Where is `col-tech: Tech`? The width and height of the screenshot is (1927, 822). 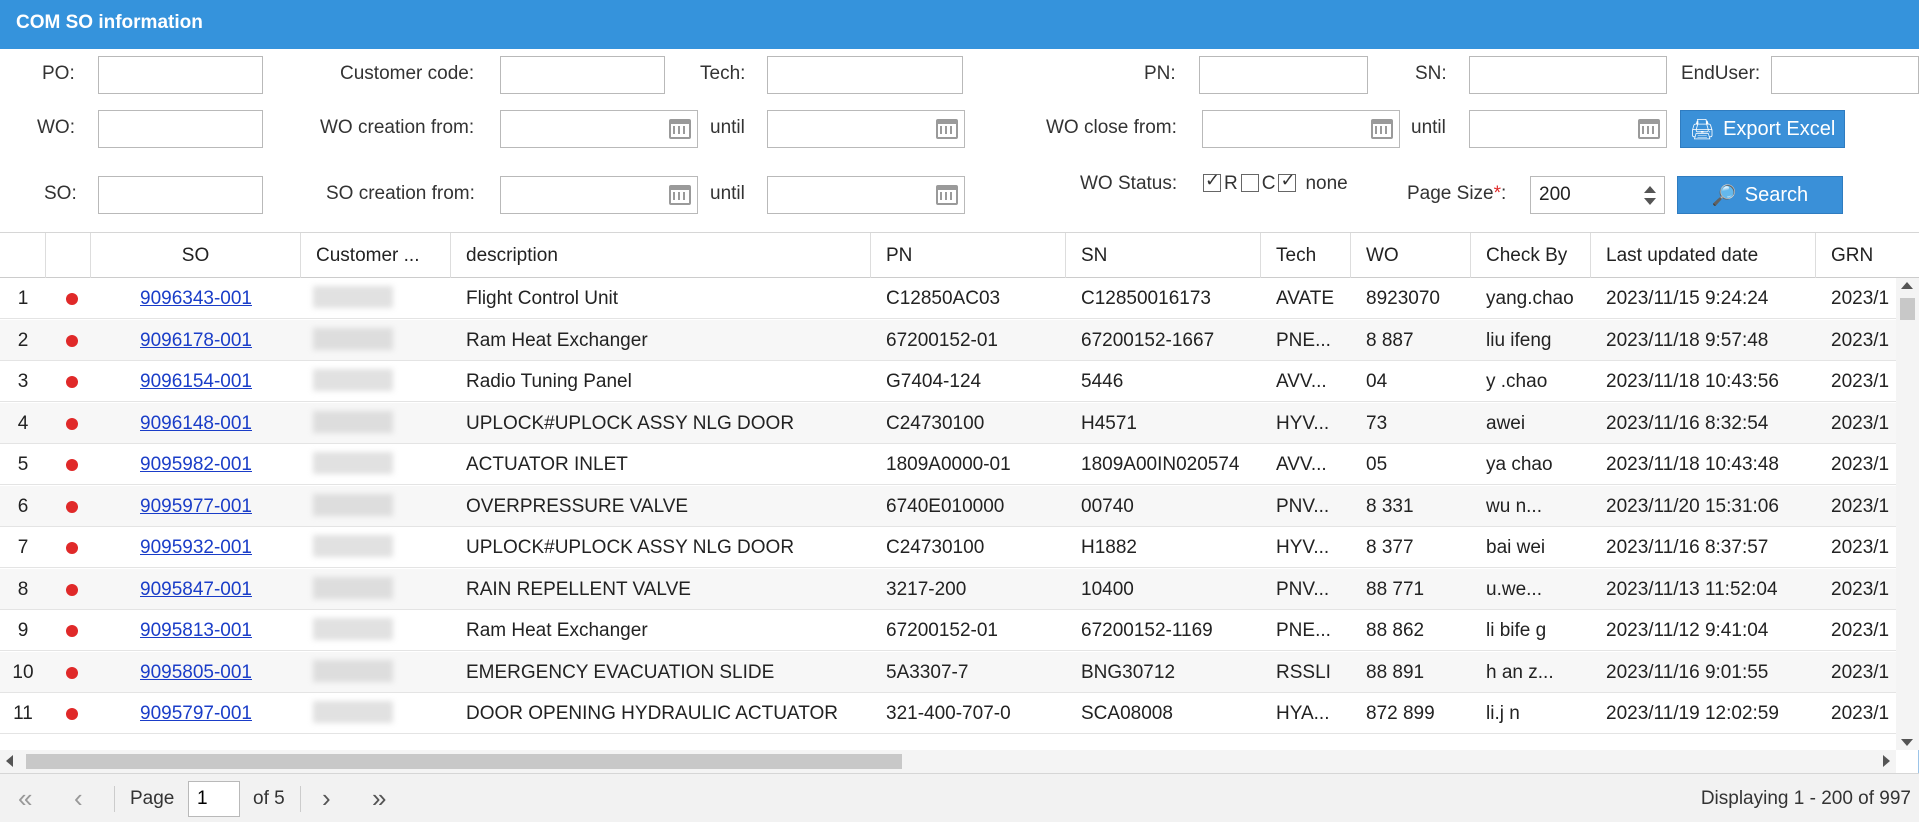
col-tech: Tech is located at coordinates (1306, 255).